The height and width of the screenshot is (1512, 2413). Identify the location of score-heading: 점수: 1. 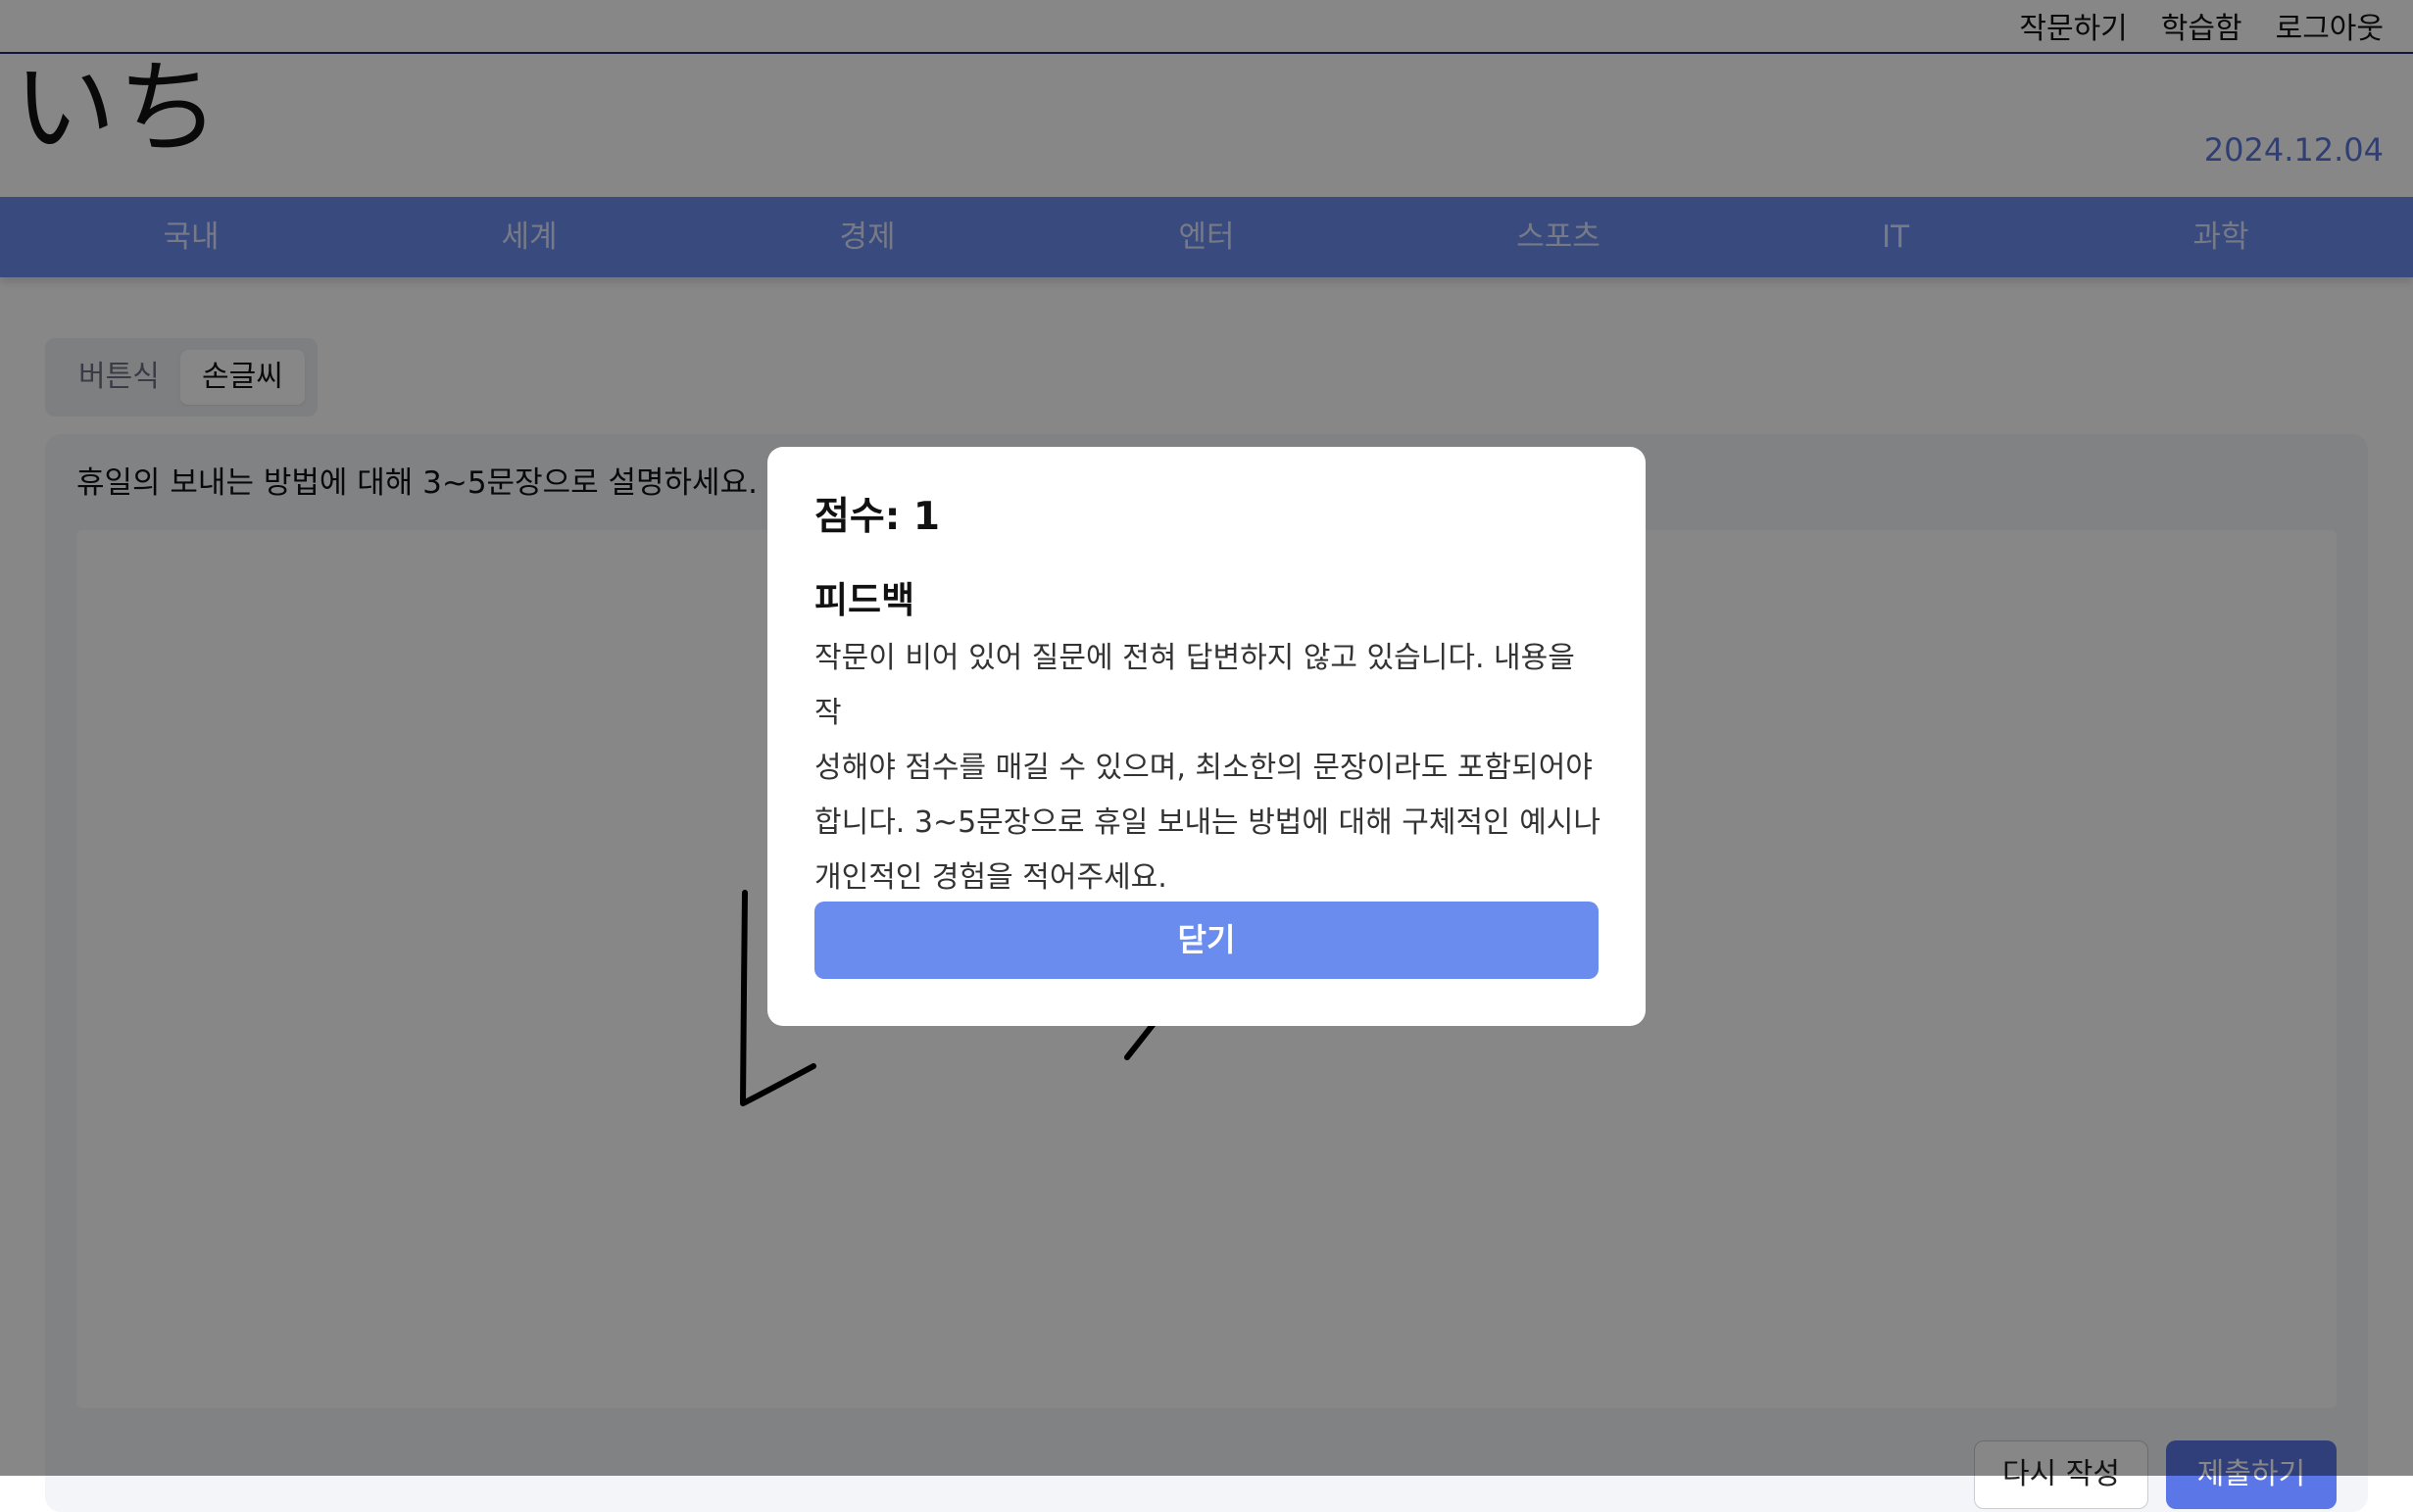
(878, 517).